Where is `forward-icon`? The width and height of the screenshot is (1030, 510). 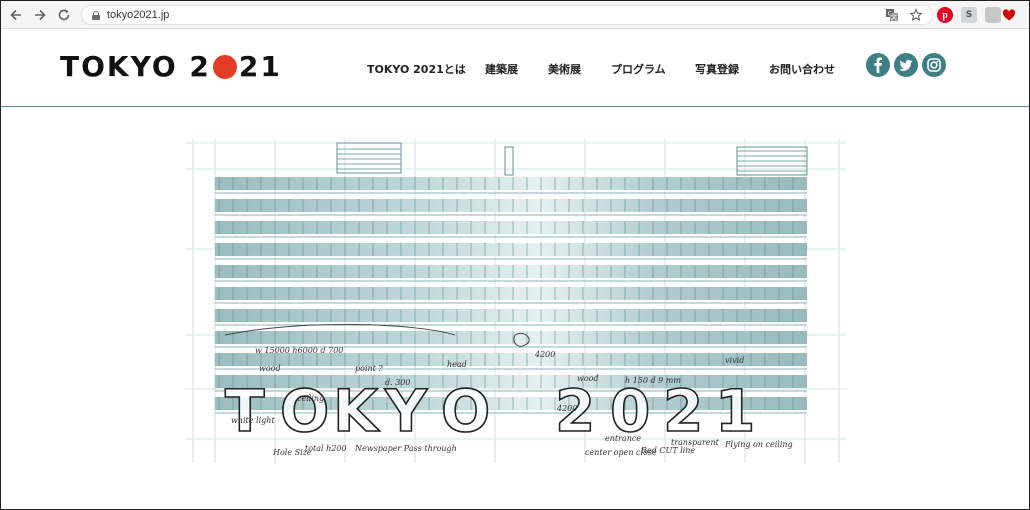
forward-icon is located at coordinates (40, 15).